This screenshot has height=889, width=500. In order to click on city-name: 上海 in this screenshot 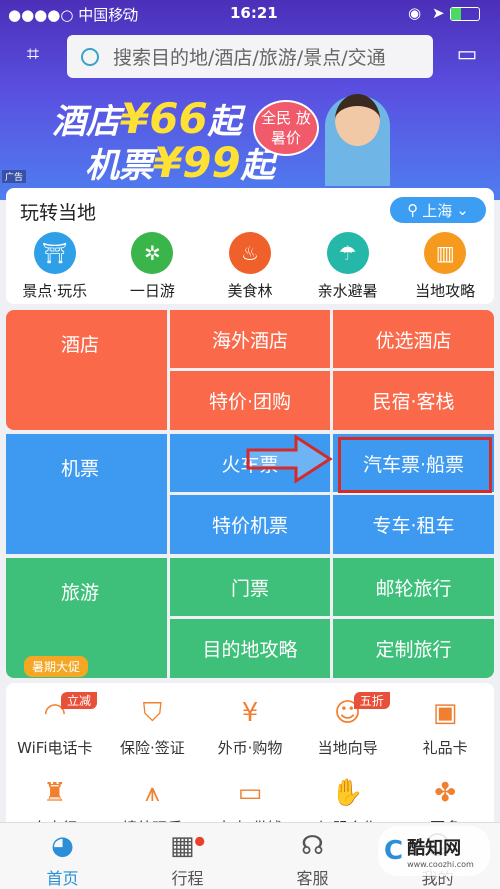, I will do `click(437, 210)`.